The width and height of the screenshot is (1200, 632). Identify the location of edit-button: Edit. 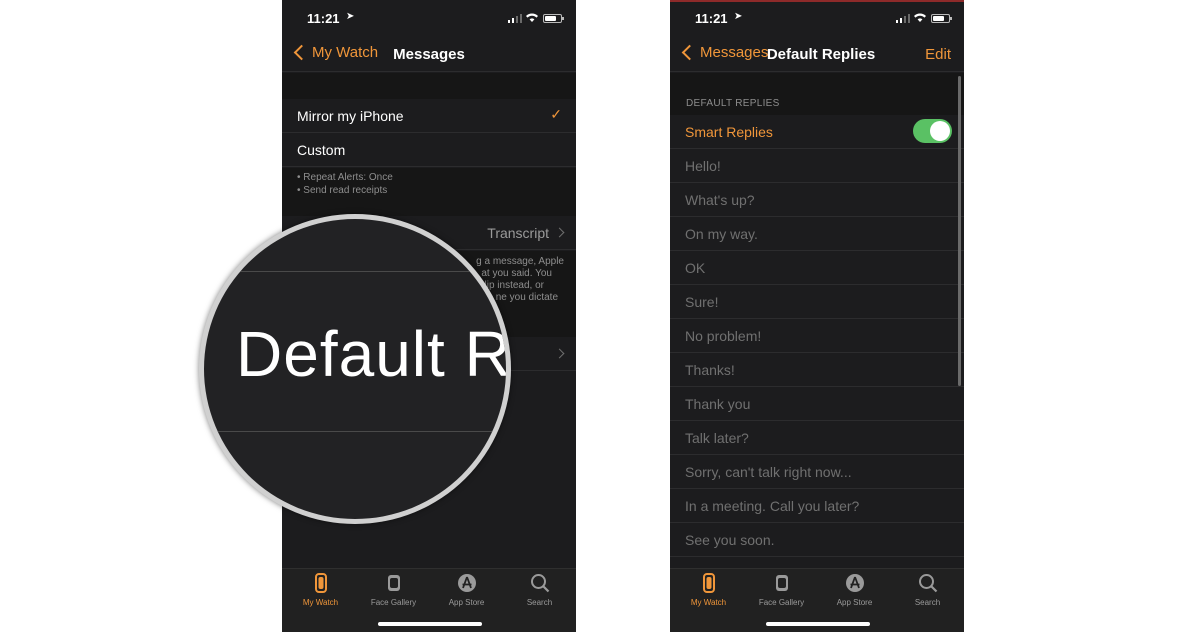
(938, 54).